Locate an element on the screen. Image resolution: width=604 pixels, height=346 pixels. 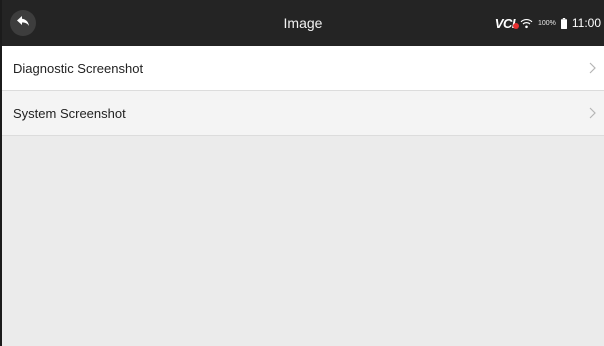
vci-label: VCI is located at coordinates (505, 23).